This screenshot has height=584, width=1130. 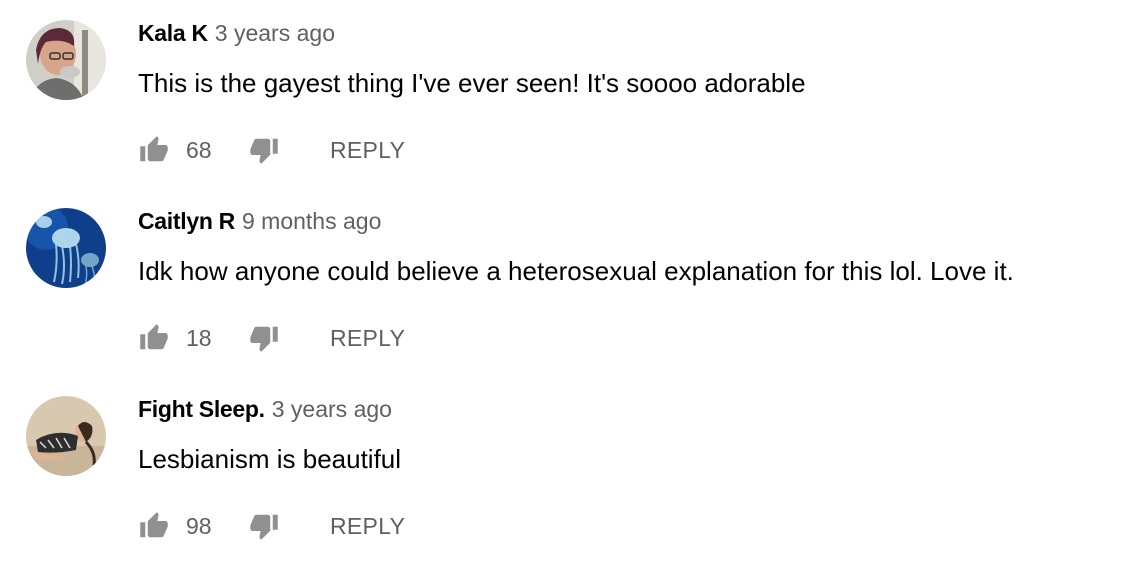 I want to click on comment-header: Caitlyn R 9 months ago, so click(x=259, y=225).